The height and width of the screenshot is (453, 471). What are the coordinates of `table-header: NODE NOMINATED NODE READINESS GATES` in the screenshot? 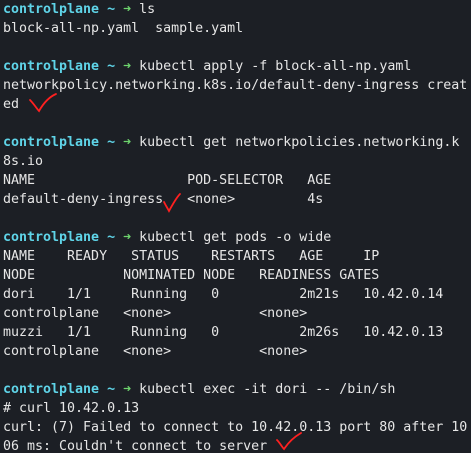 It's located at (191, 275).